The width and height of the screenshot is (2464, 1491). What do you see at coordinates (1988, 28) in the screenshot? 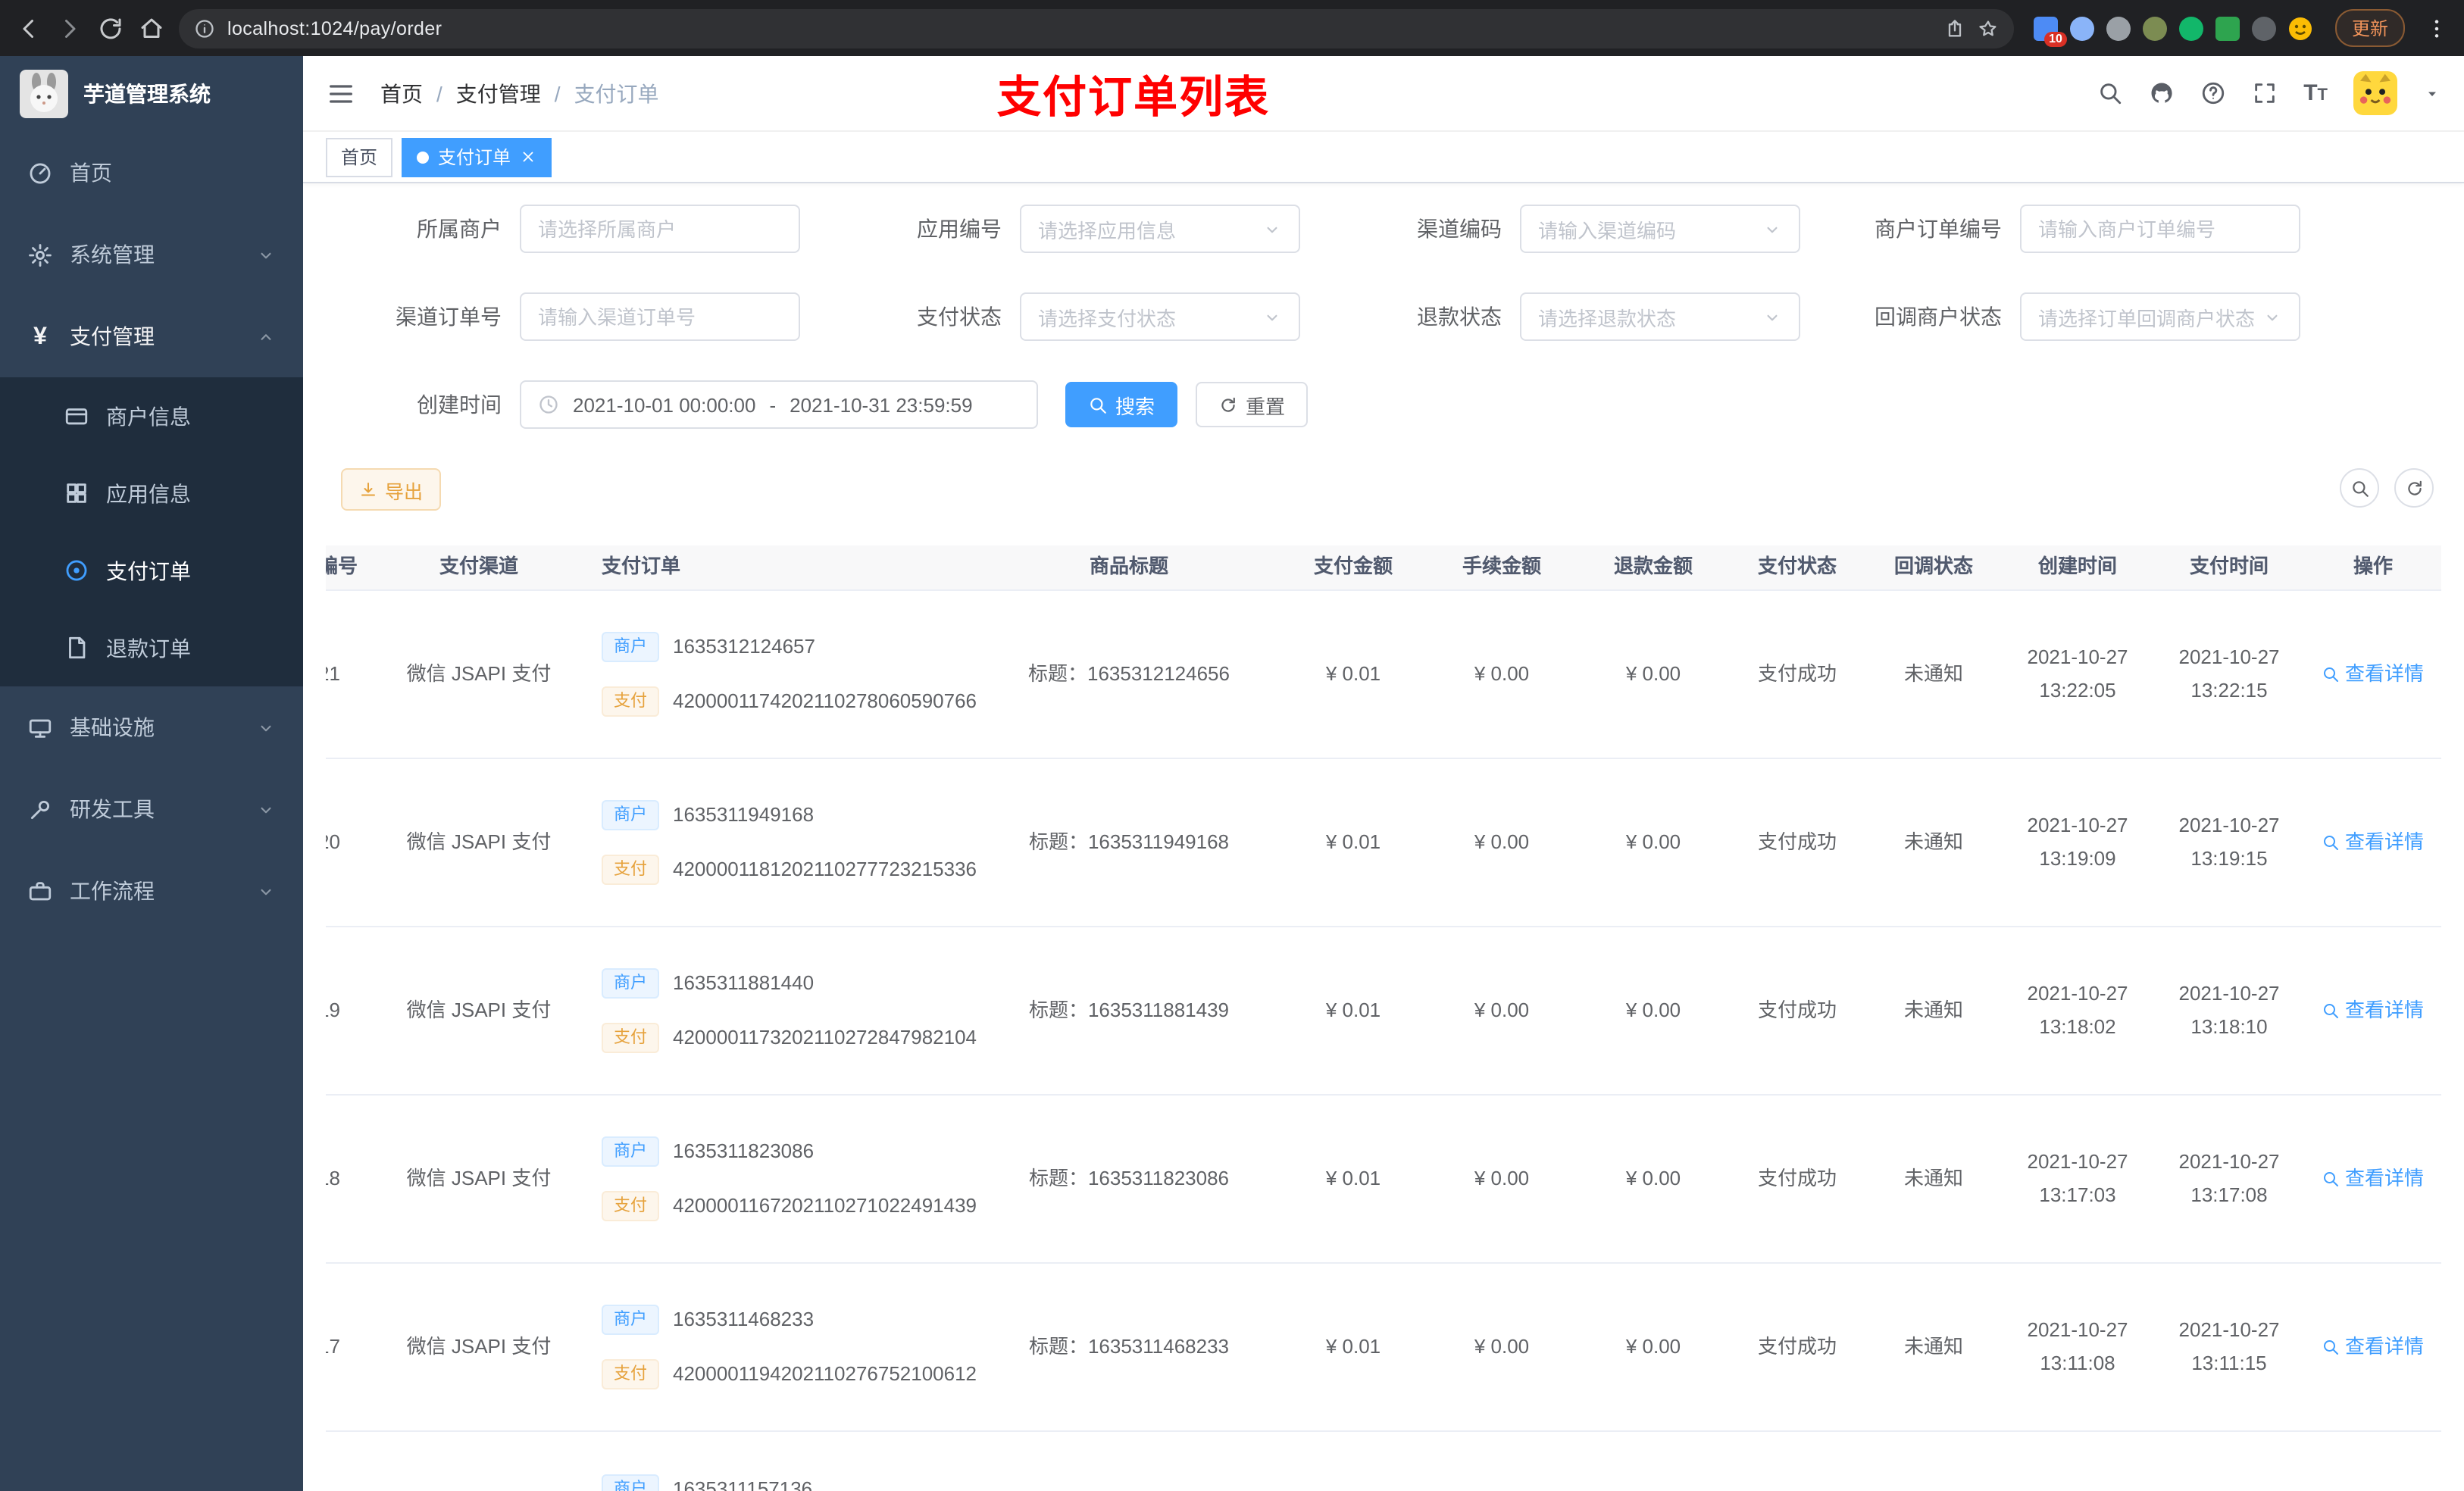
I see `bookmark-star-icon` at bounding box center [1988, 28].